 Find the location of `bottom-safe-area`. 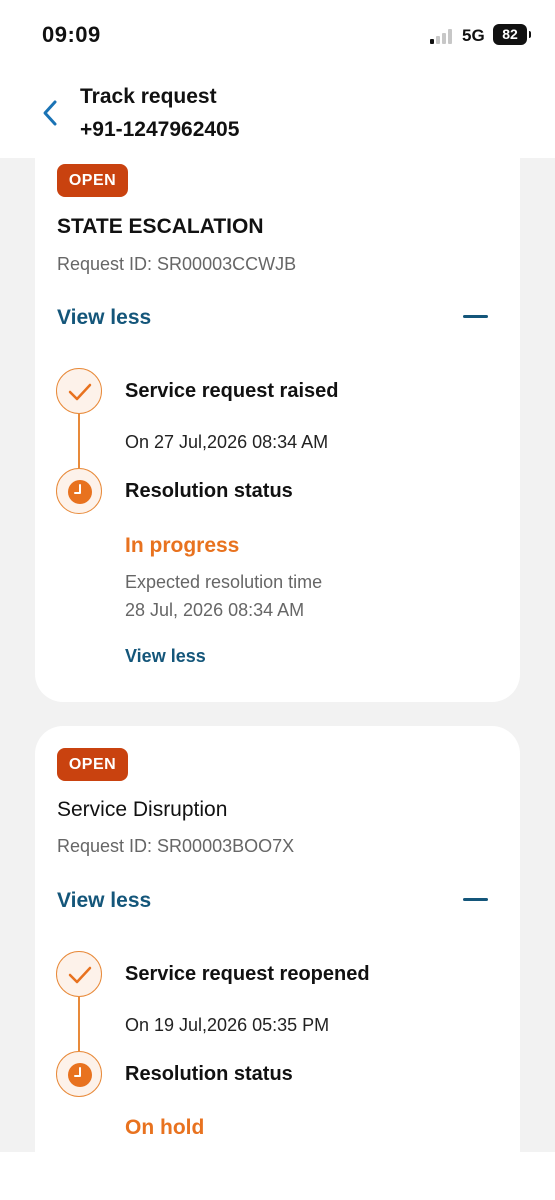

bottom-safe-area is located at coordinates (277, 1176).